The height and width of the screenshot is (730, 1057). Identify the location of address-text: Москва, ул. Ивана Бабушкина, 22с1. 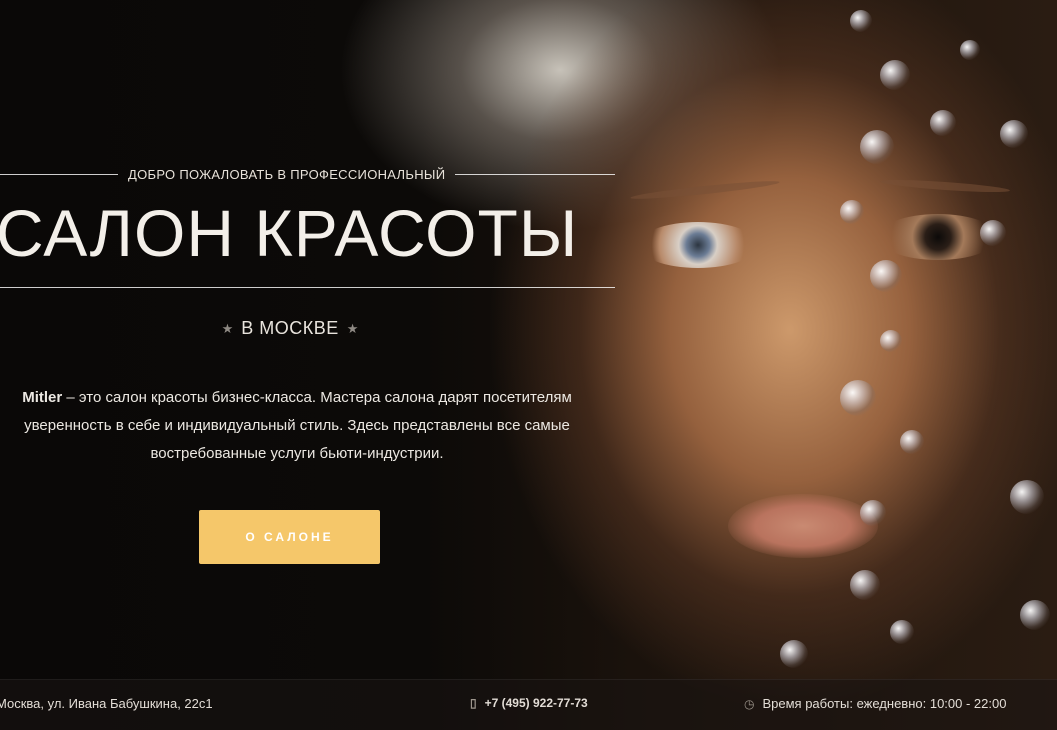
(106, 703).